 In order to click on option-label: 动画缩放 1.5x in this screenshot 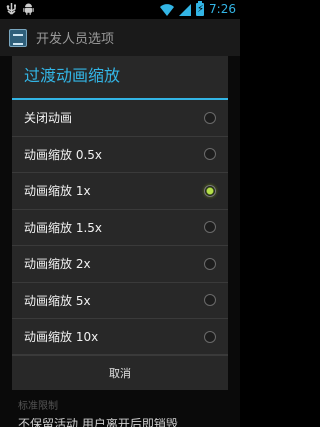, I will do `click(63, 227)`.